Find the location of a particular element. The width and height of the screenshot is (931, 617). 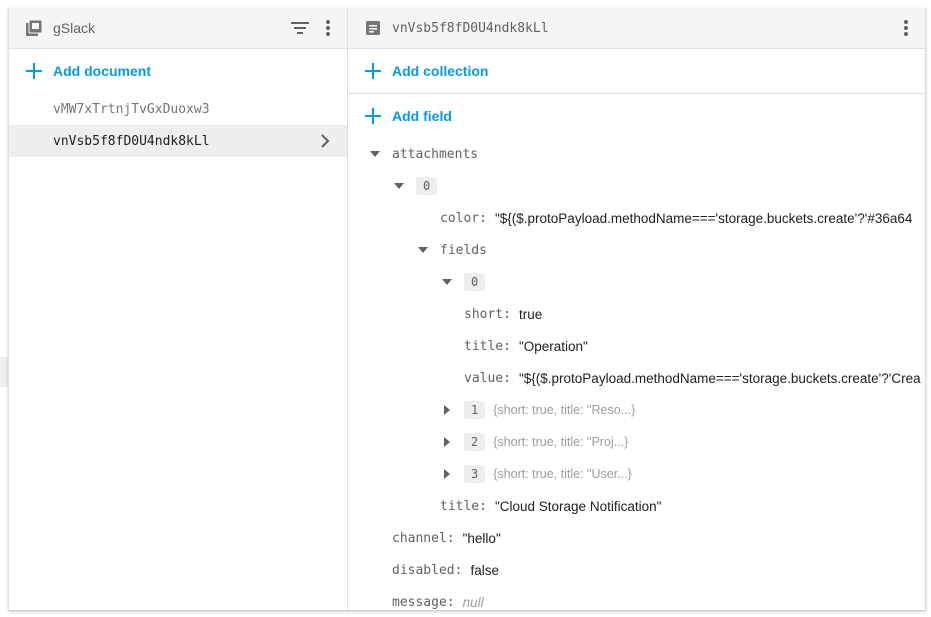

add-collection-label: Add collection is located at coordinates (440, 71).